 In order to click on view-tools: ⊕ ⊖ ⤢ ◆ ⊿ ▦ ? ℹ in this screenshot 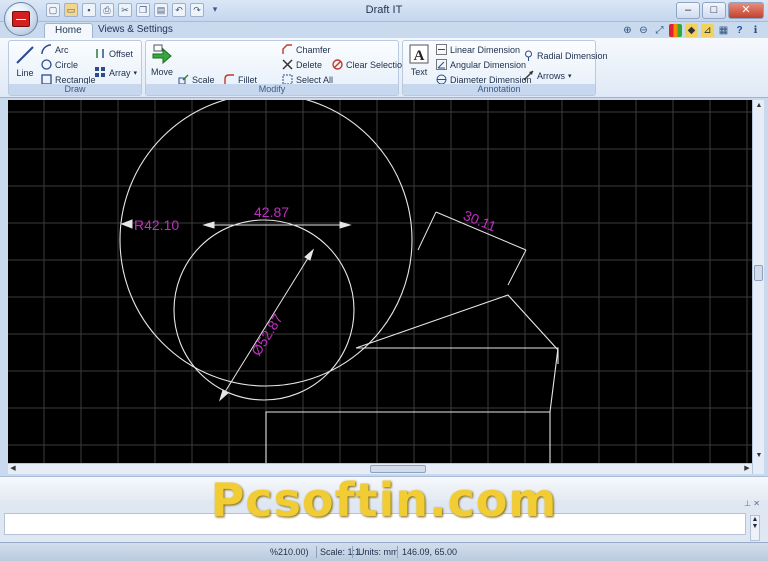, I will do `click(691, 30)`.